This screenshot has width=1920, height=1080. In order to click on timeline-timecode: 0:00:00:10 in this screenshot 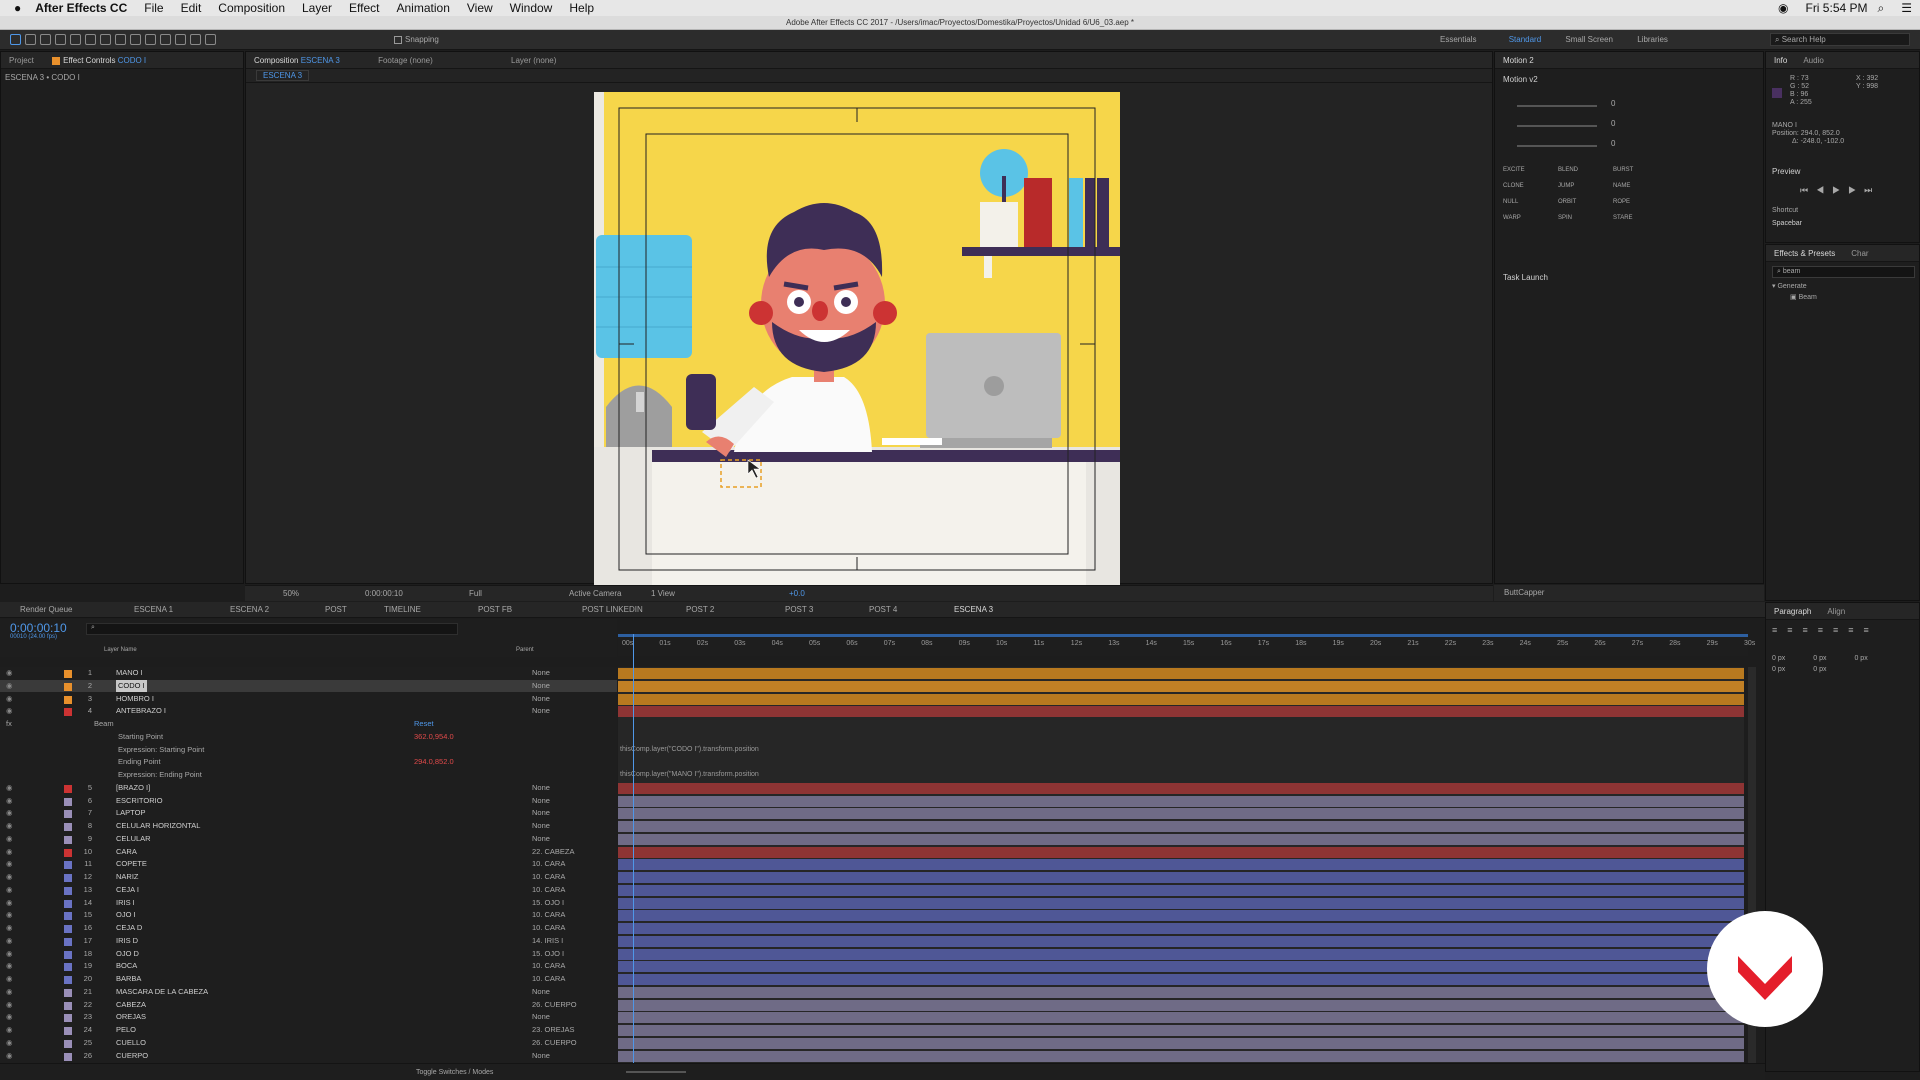, I will do `click(38, 628)`.